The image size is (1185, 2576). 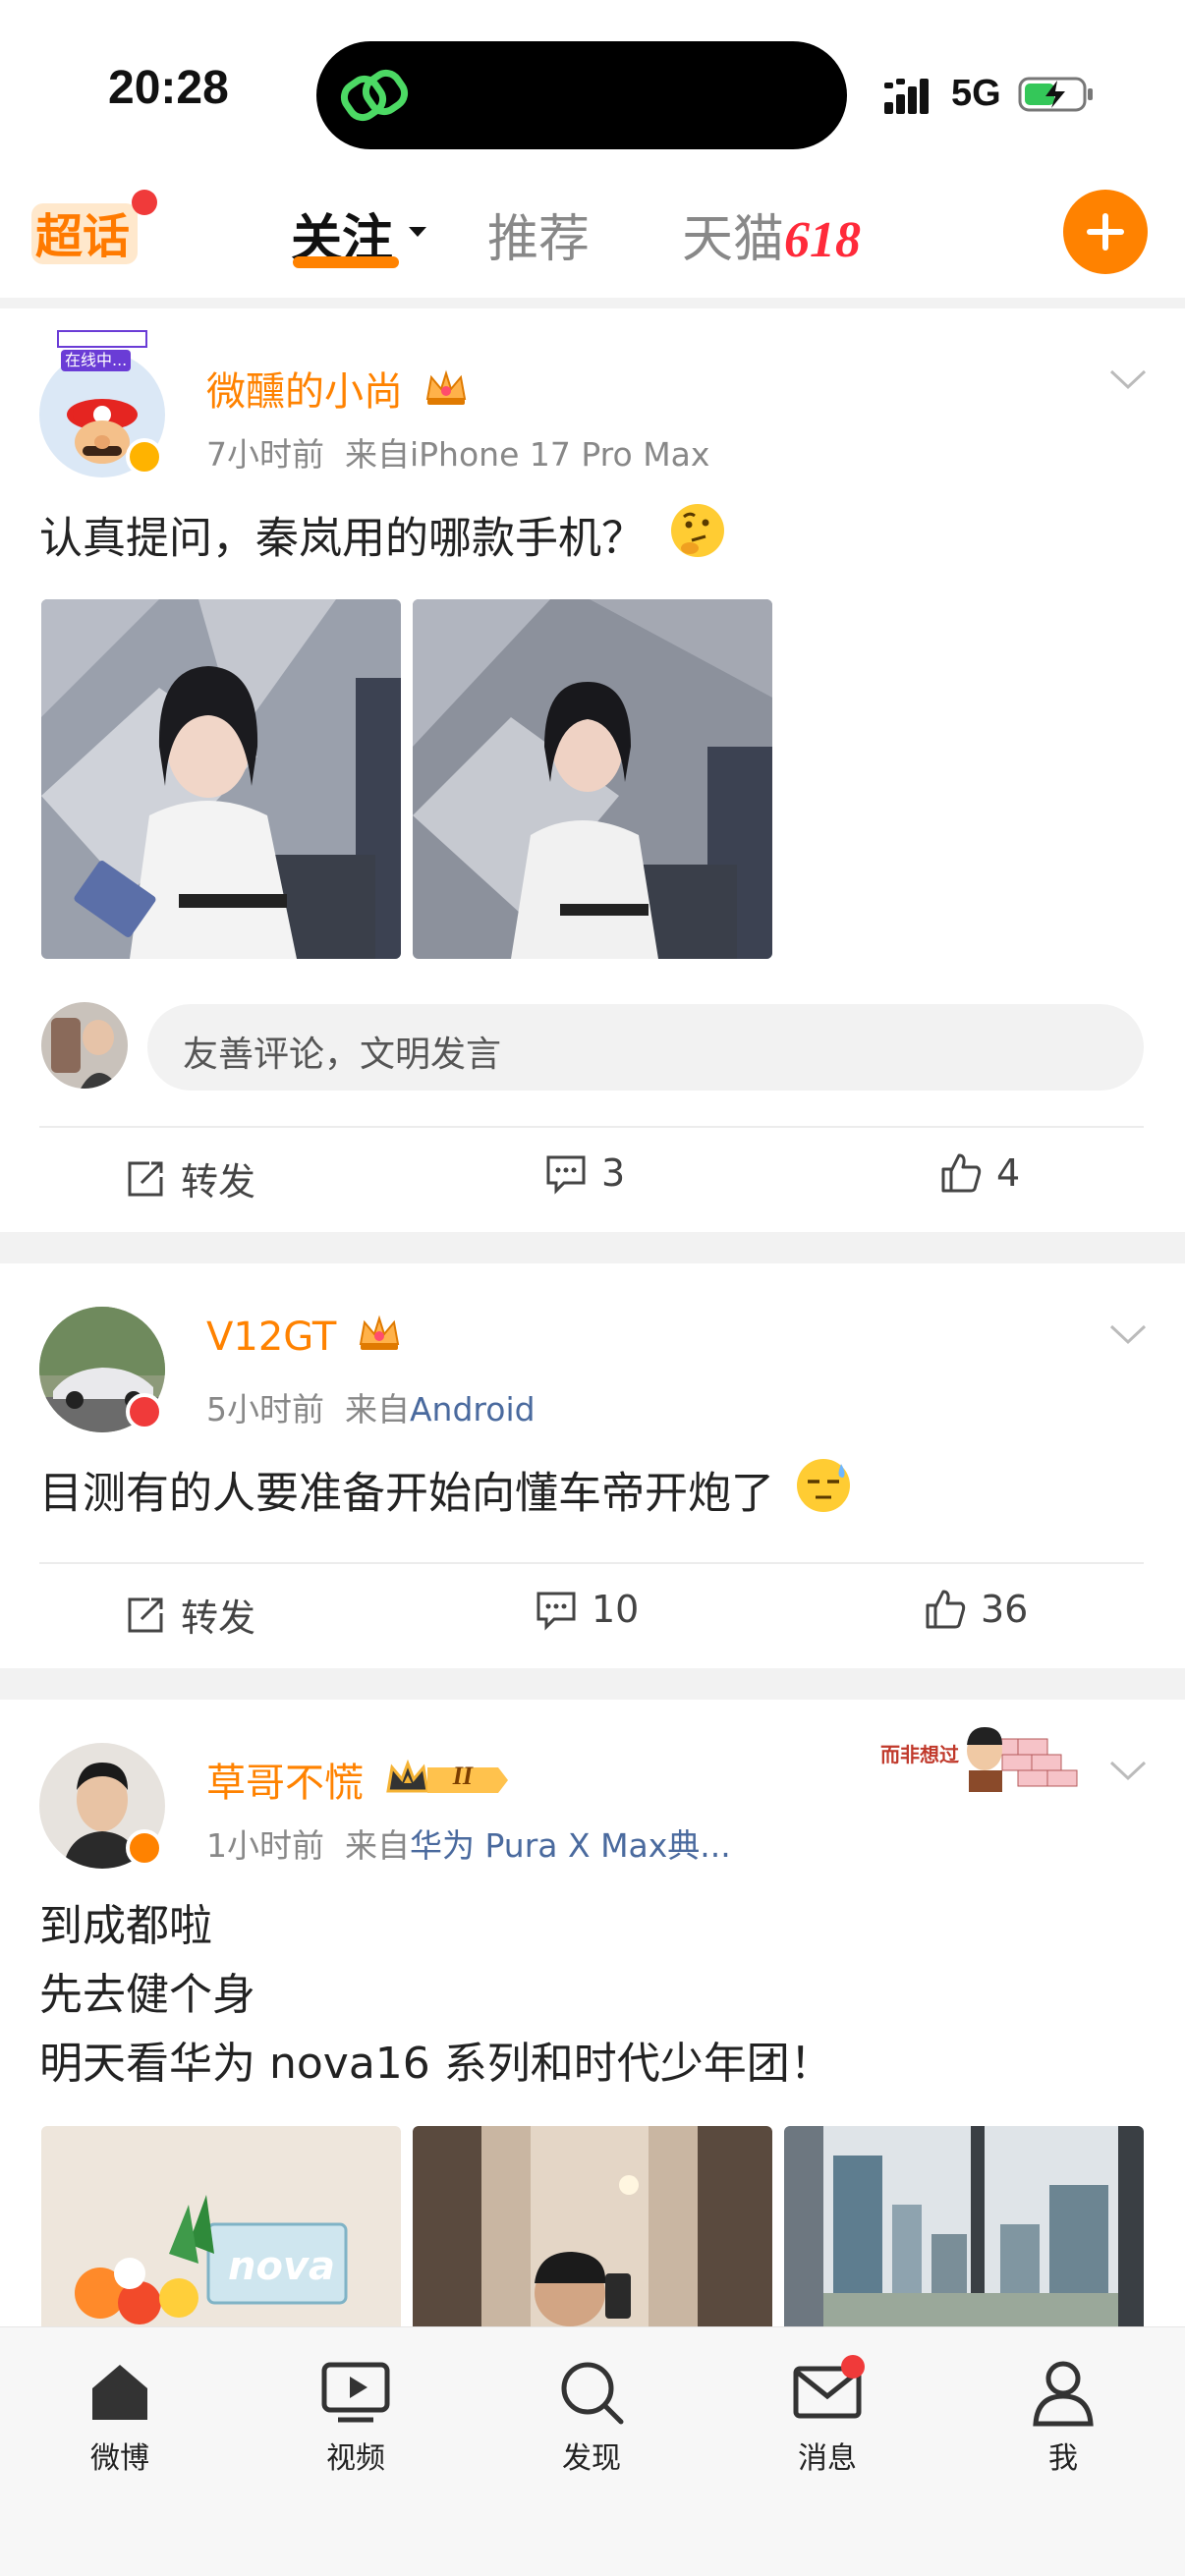 I want to click on sticker-text: 而非想过, so click(x=920, y=1754).